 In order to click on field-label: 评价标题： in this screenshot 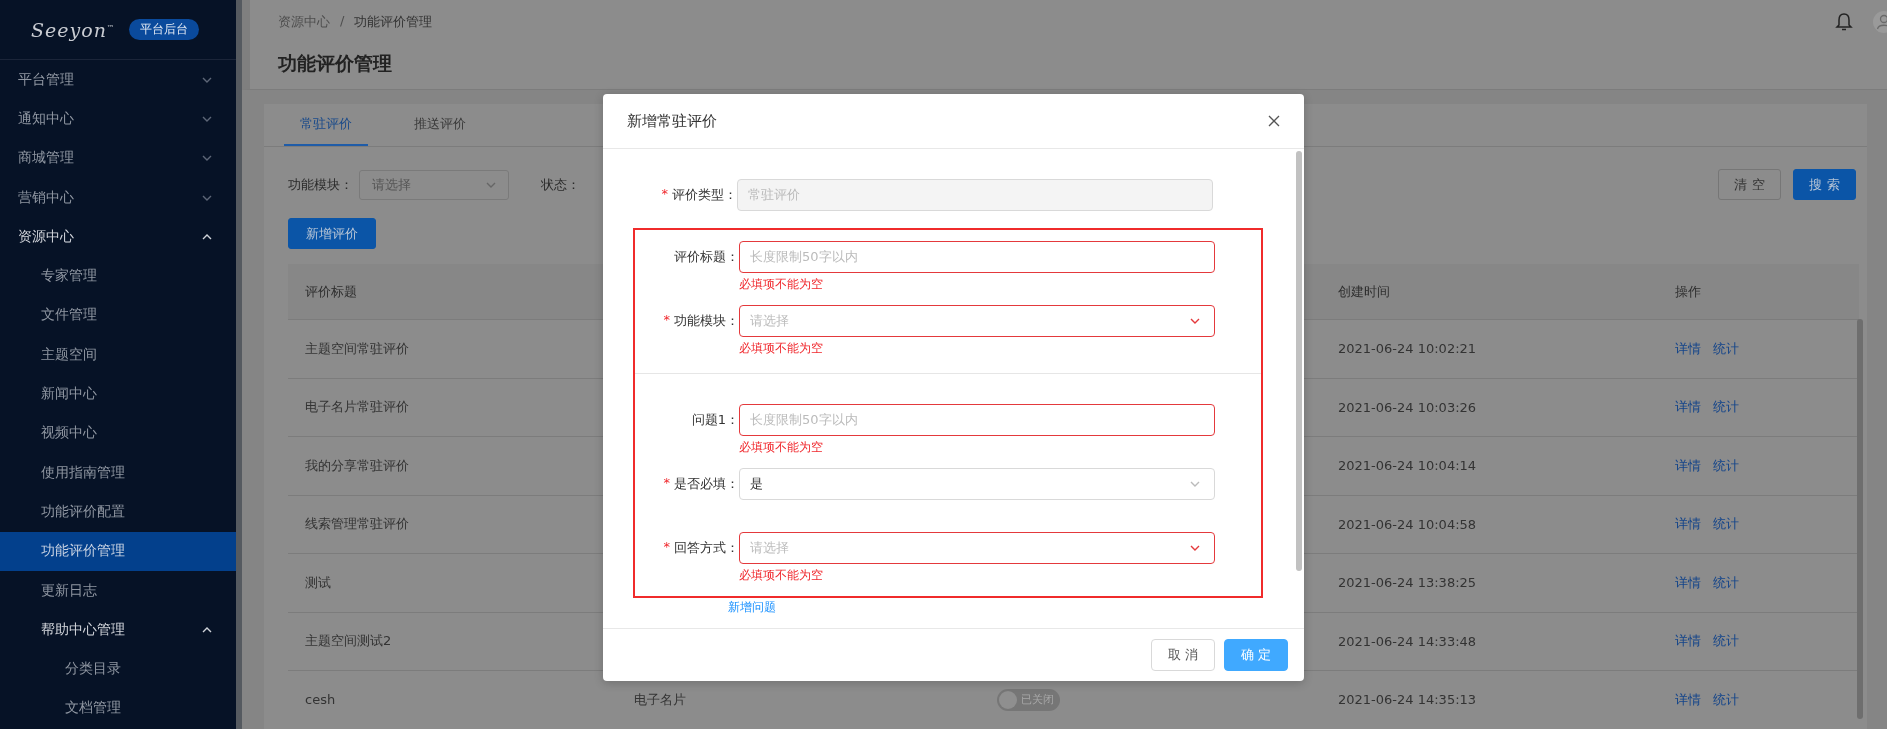, I will do `click(706, 257)`.